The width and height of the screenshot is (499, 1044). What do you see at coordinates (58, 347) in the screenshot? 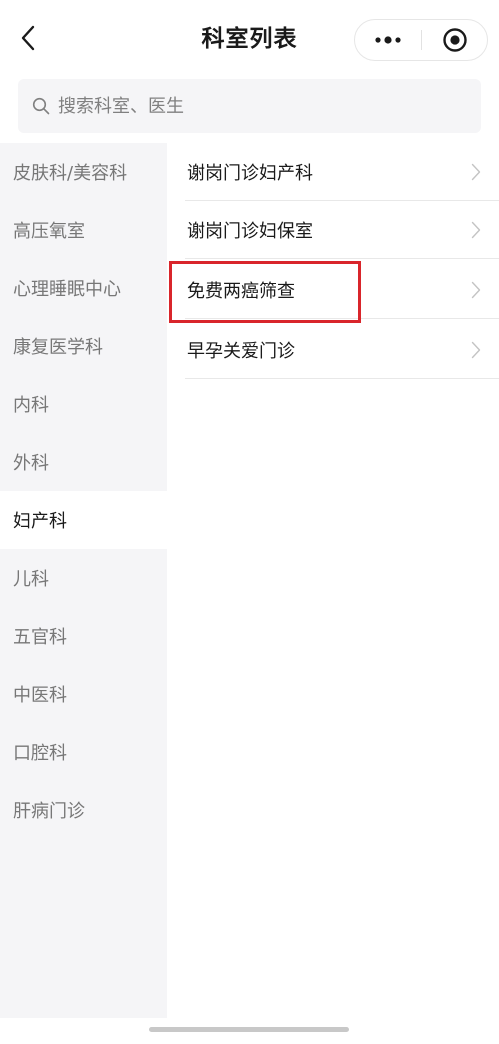
I see `department-item-label: 康复医学科` at bounding box center [58, 347].